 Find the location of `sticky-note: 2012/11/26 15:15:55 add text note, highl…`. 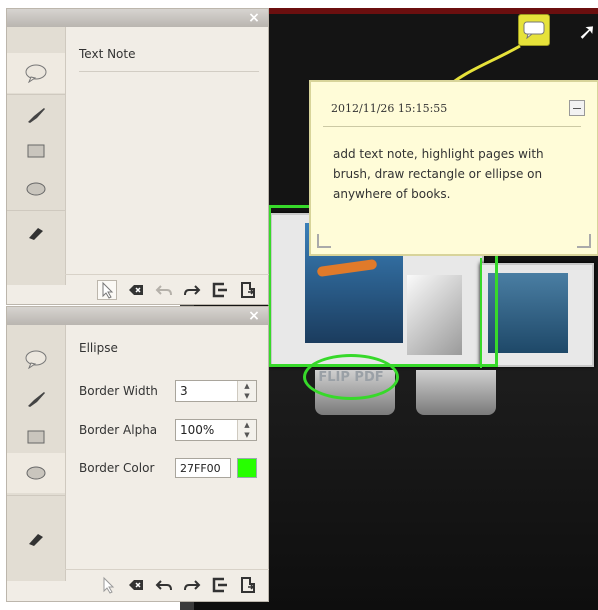

sticky-note: 2012/11/26 15:15:55 add text note, highl… is located at coordinates (453, 168).